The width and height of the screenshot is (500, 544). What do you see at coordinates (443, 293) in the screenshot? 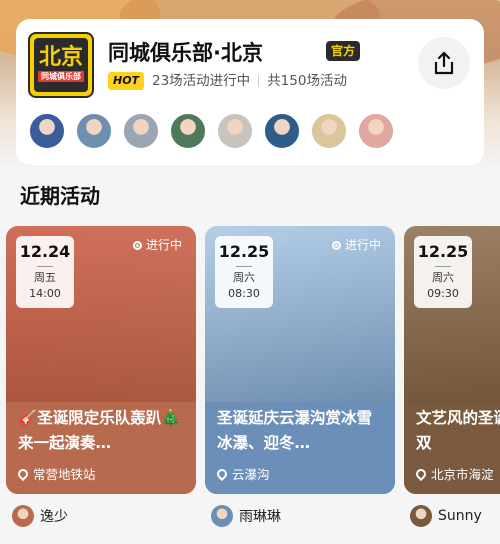
I see `event-time: 09:30` at bounding box center [443, 293].